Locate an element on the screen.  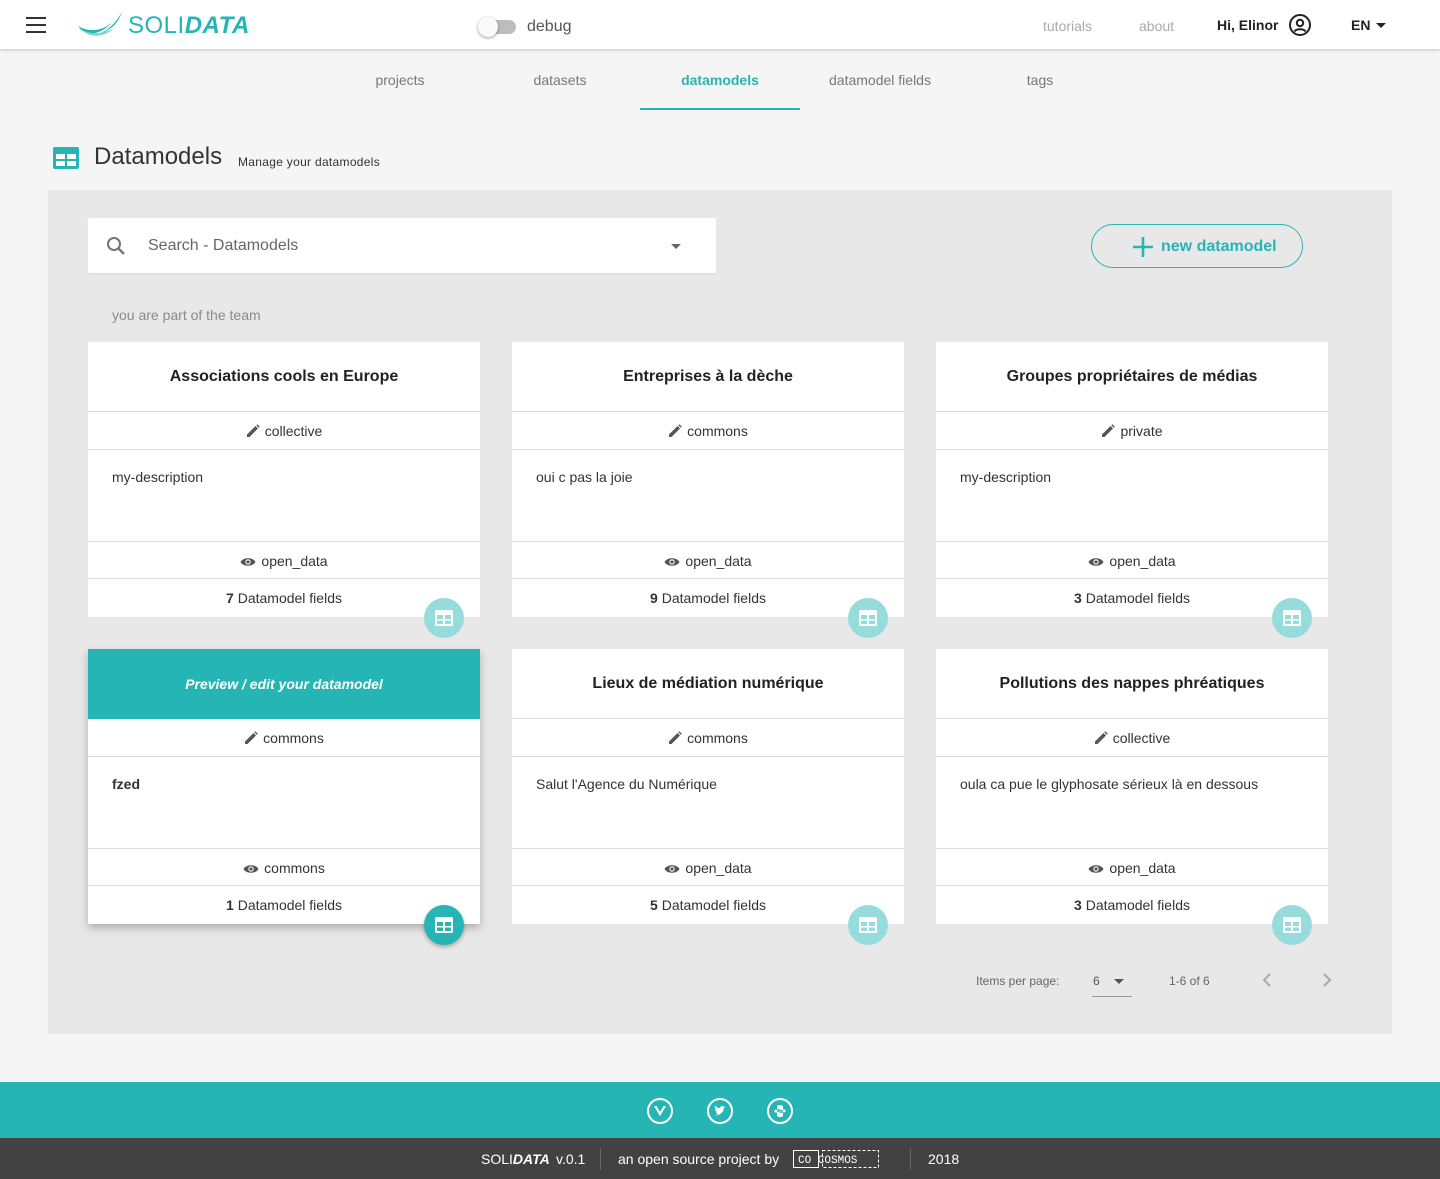
footer-social-bar is located at coordinates (720, 1110).